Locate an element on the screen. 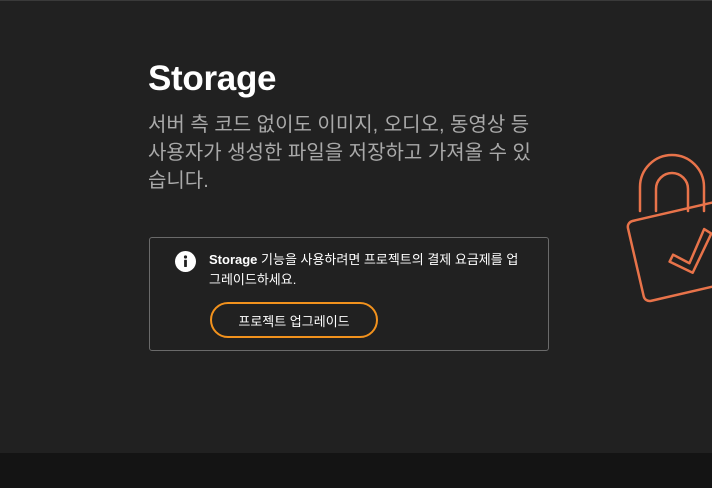 This screenshot has width=712, height=488. page-title: Storage is located at coordinates (212, 78).